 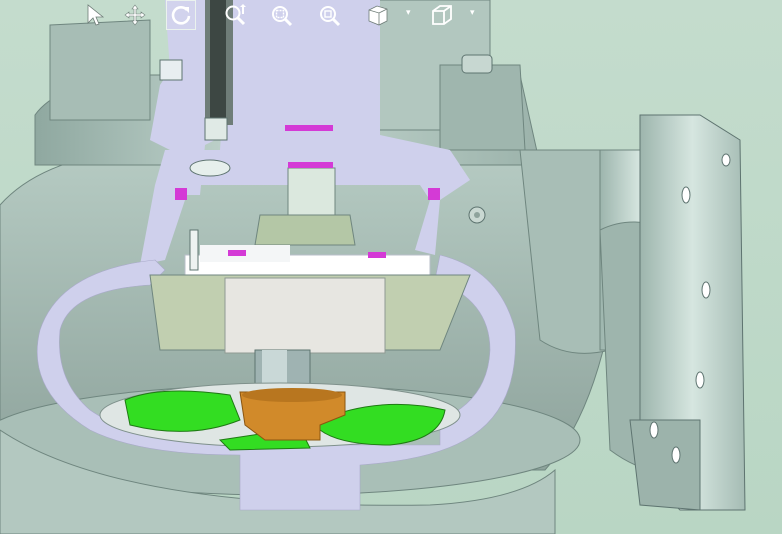 I want to click on display-style-dropdown-caret: ▾, so click(x=475, y=13).